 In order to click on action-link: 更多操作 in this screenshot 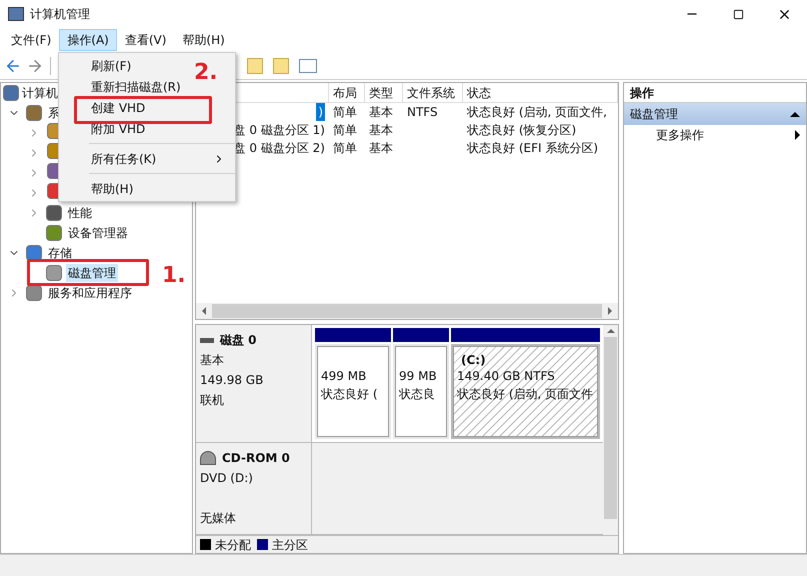, I will do `click(715, 135)`.